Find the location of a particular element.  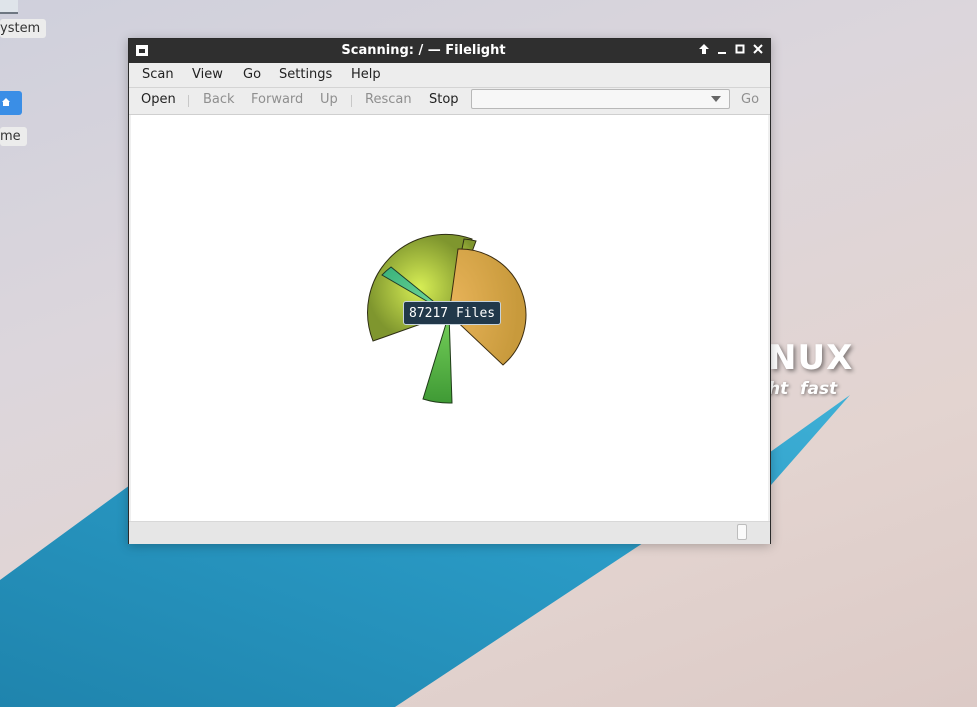

maximize-icon is located at coordinates (740, 51).